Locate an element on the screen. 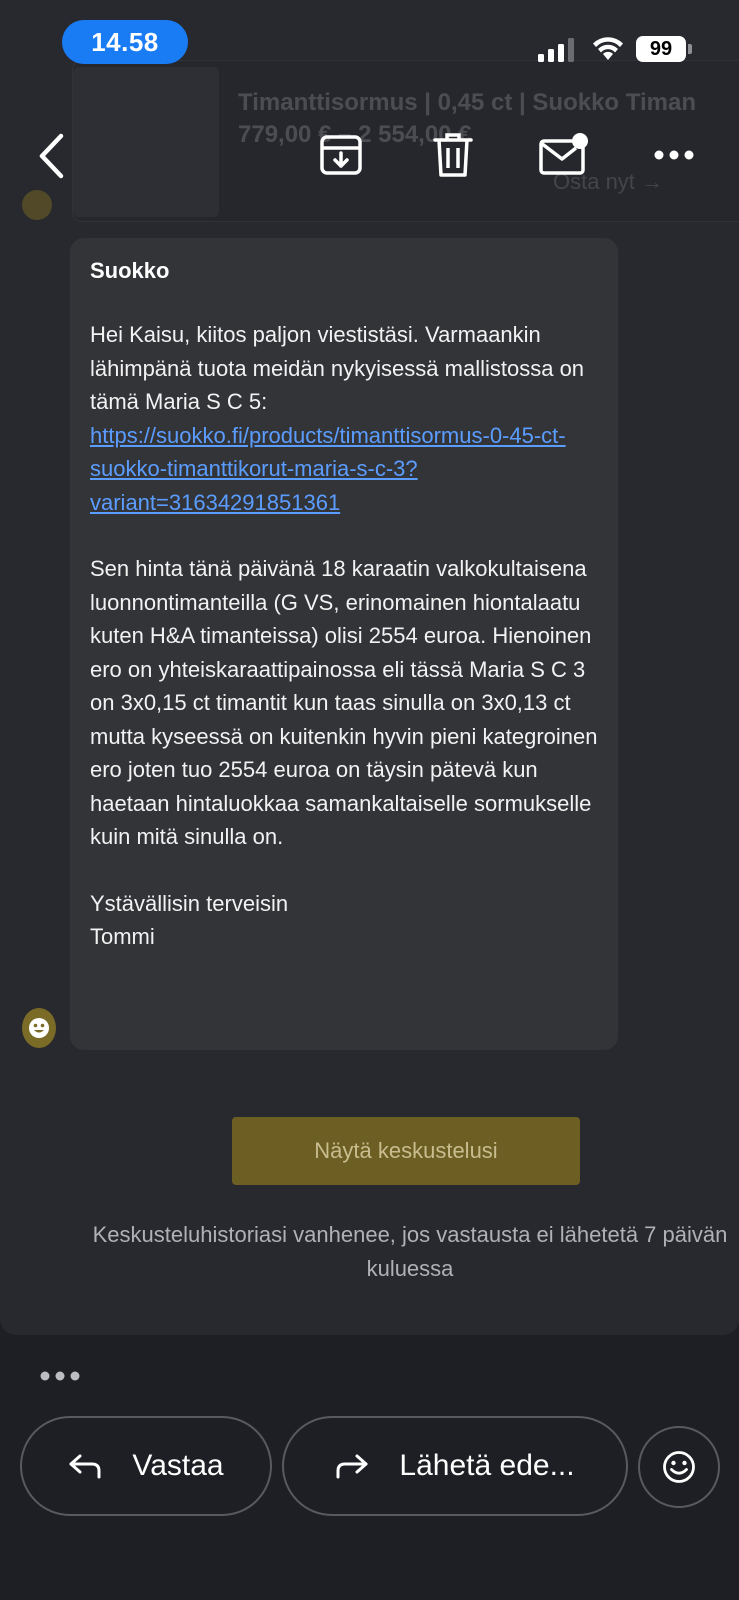 This screenshot has width=739, height=1600. delete-button is located at coordinates (453, 155).